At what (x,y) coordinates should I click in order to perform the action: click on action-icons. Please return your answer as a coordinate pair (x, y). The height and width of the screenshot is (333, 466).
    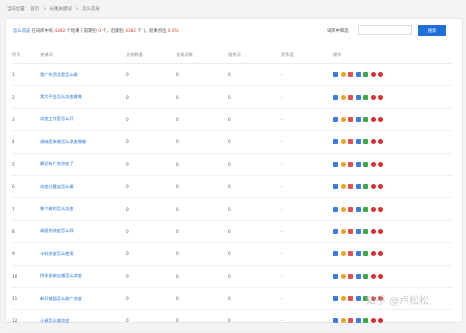
    Looking at the image, I should click on (392, 164).